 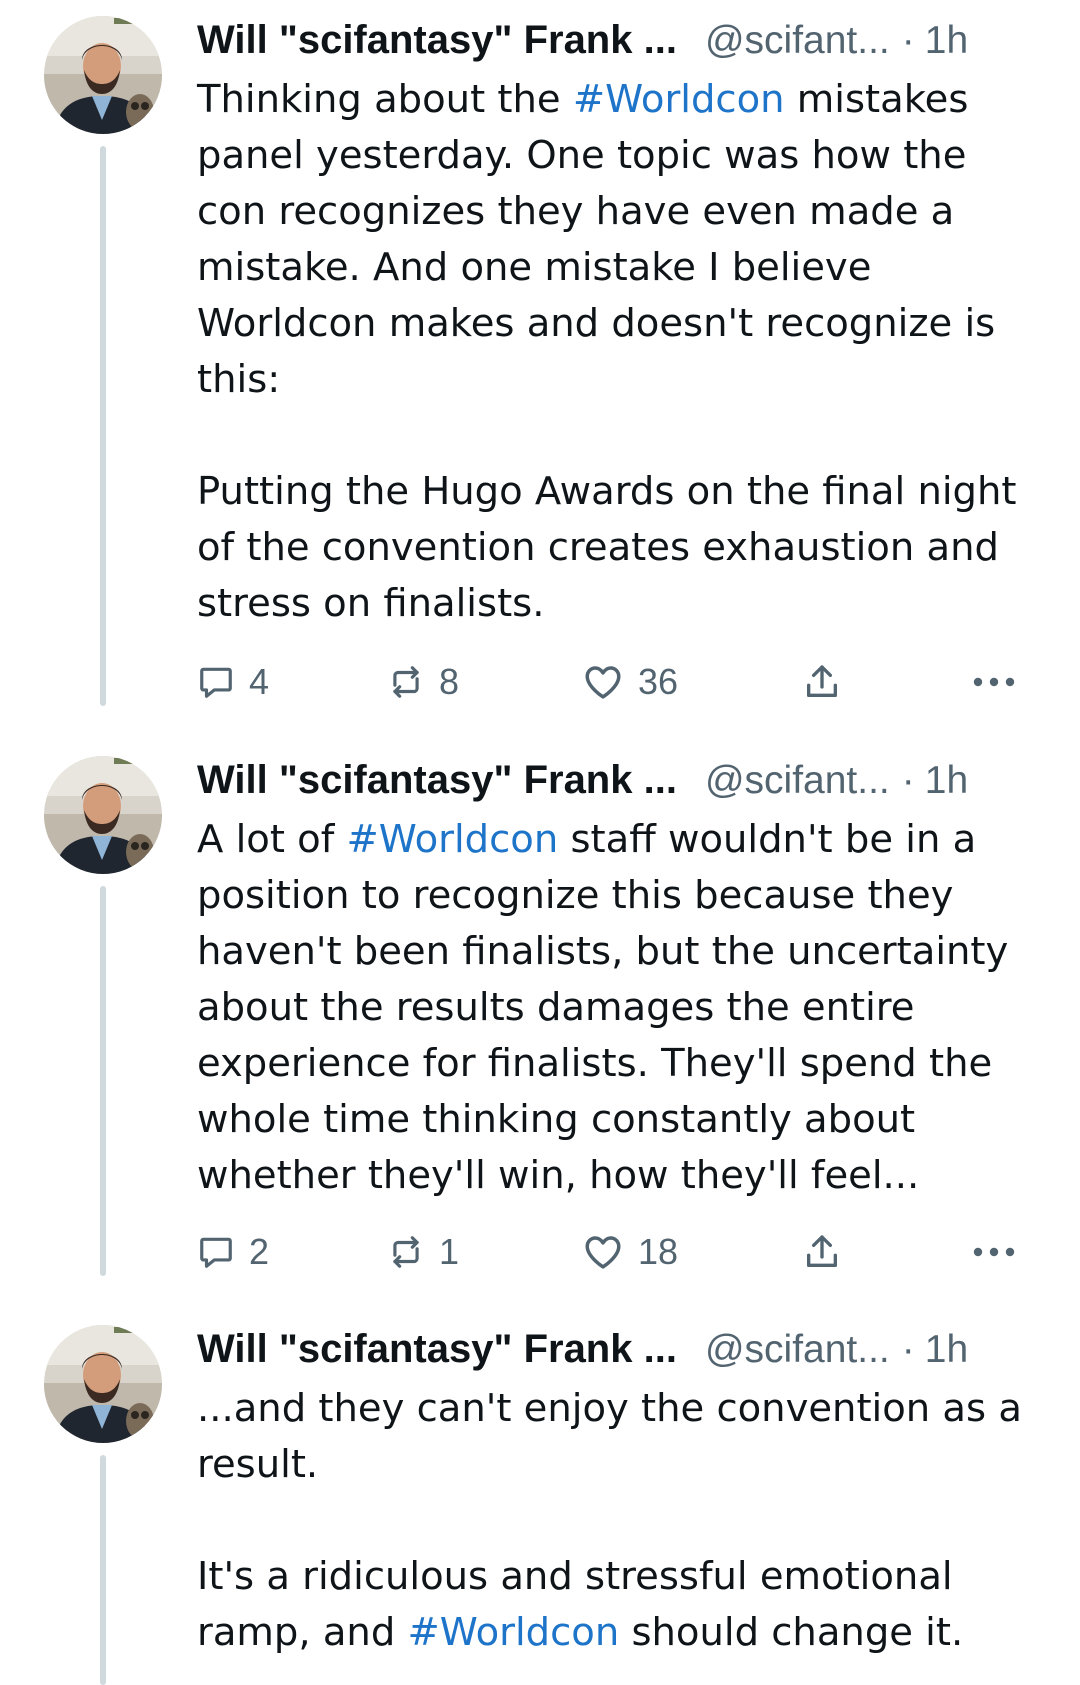 I want to click on like-count: 36, so click(x=658, y=681).